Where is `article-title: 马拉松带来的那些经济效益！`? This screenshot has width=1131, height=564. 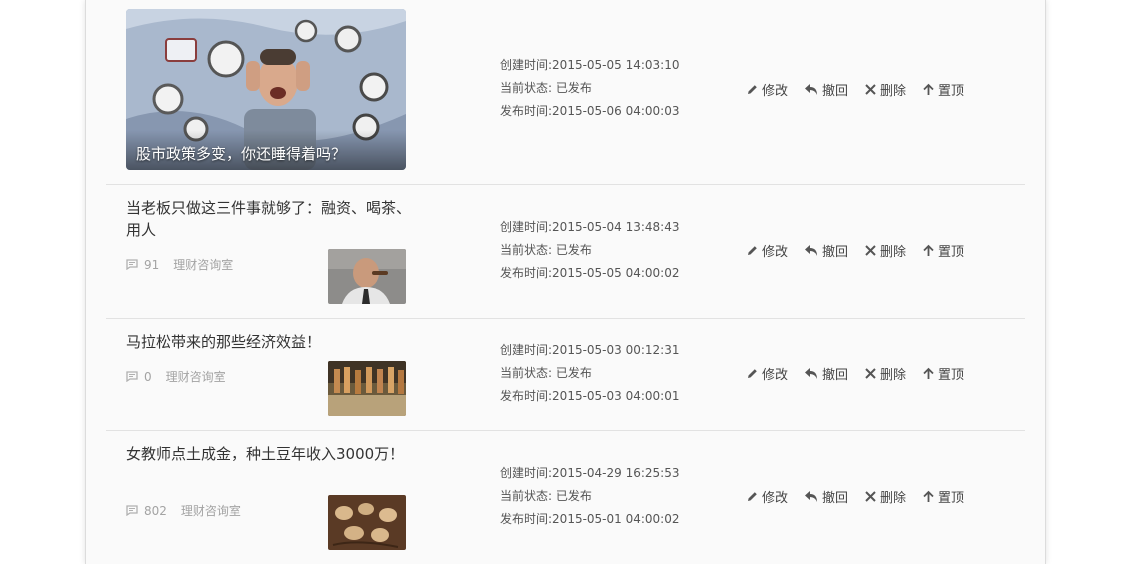
article-title: 马拉松带来的那些经济效益！ is located at coordinates (271, 342).